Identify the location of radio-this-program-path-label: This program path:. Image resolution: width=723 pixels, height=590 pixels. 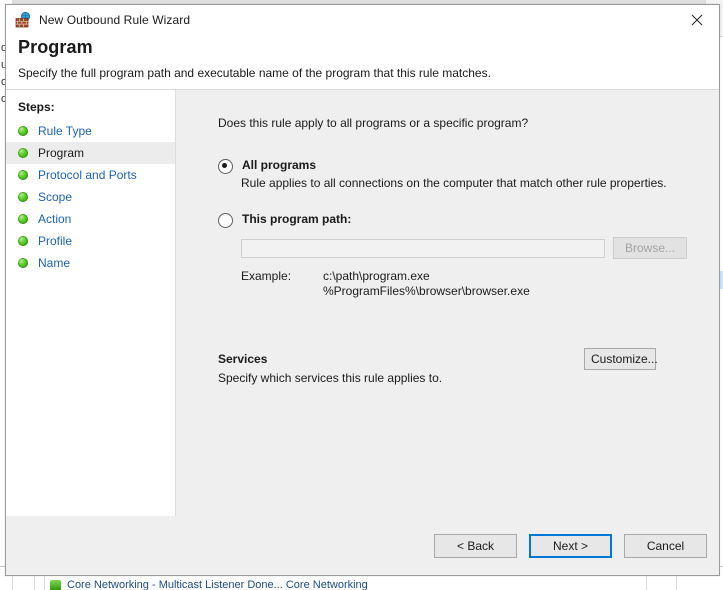
(296, 219).